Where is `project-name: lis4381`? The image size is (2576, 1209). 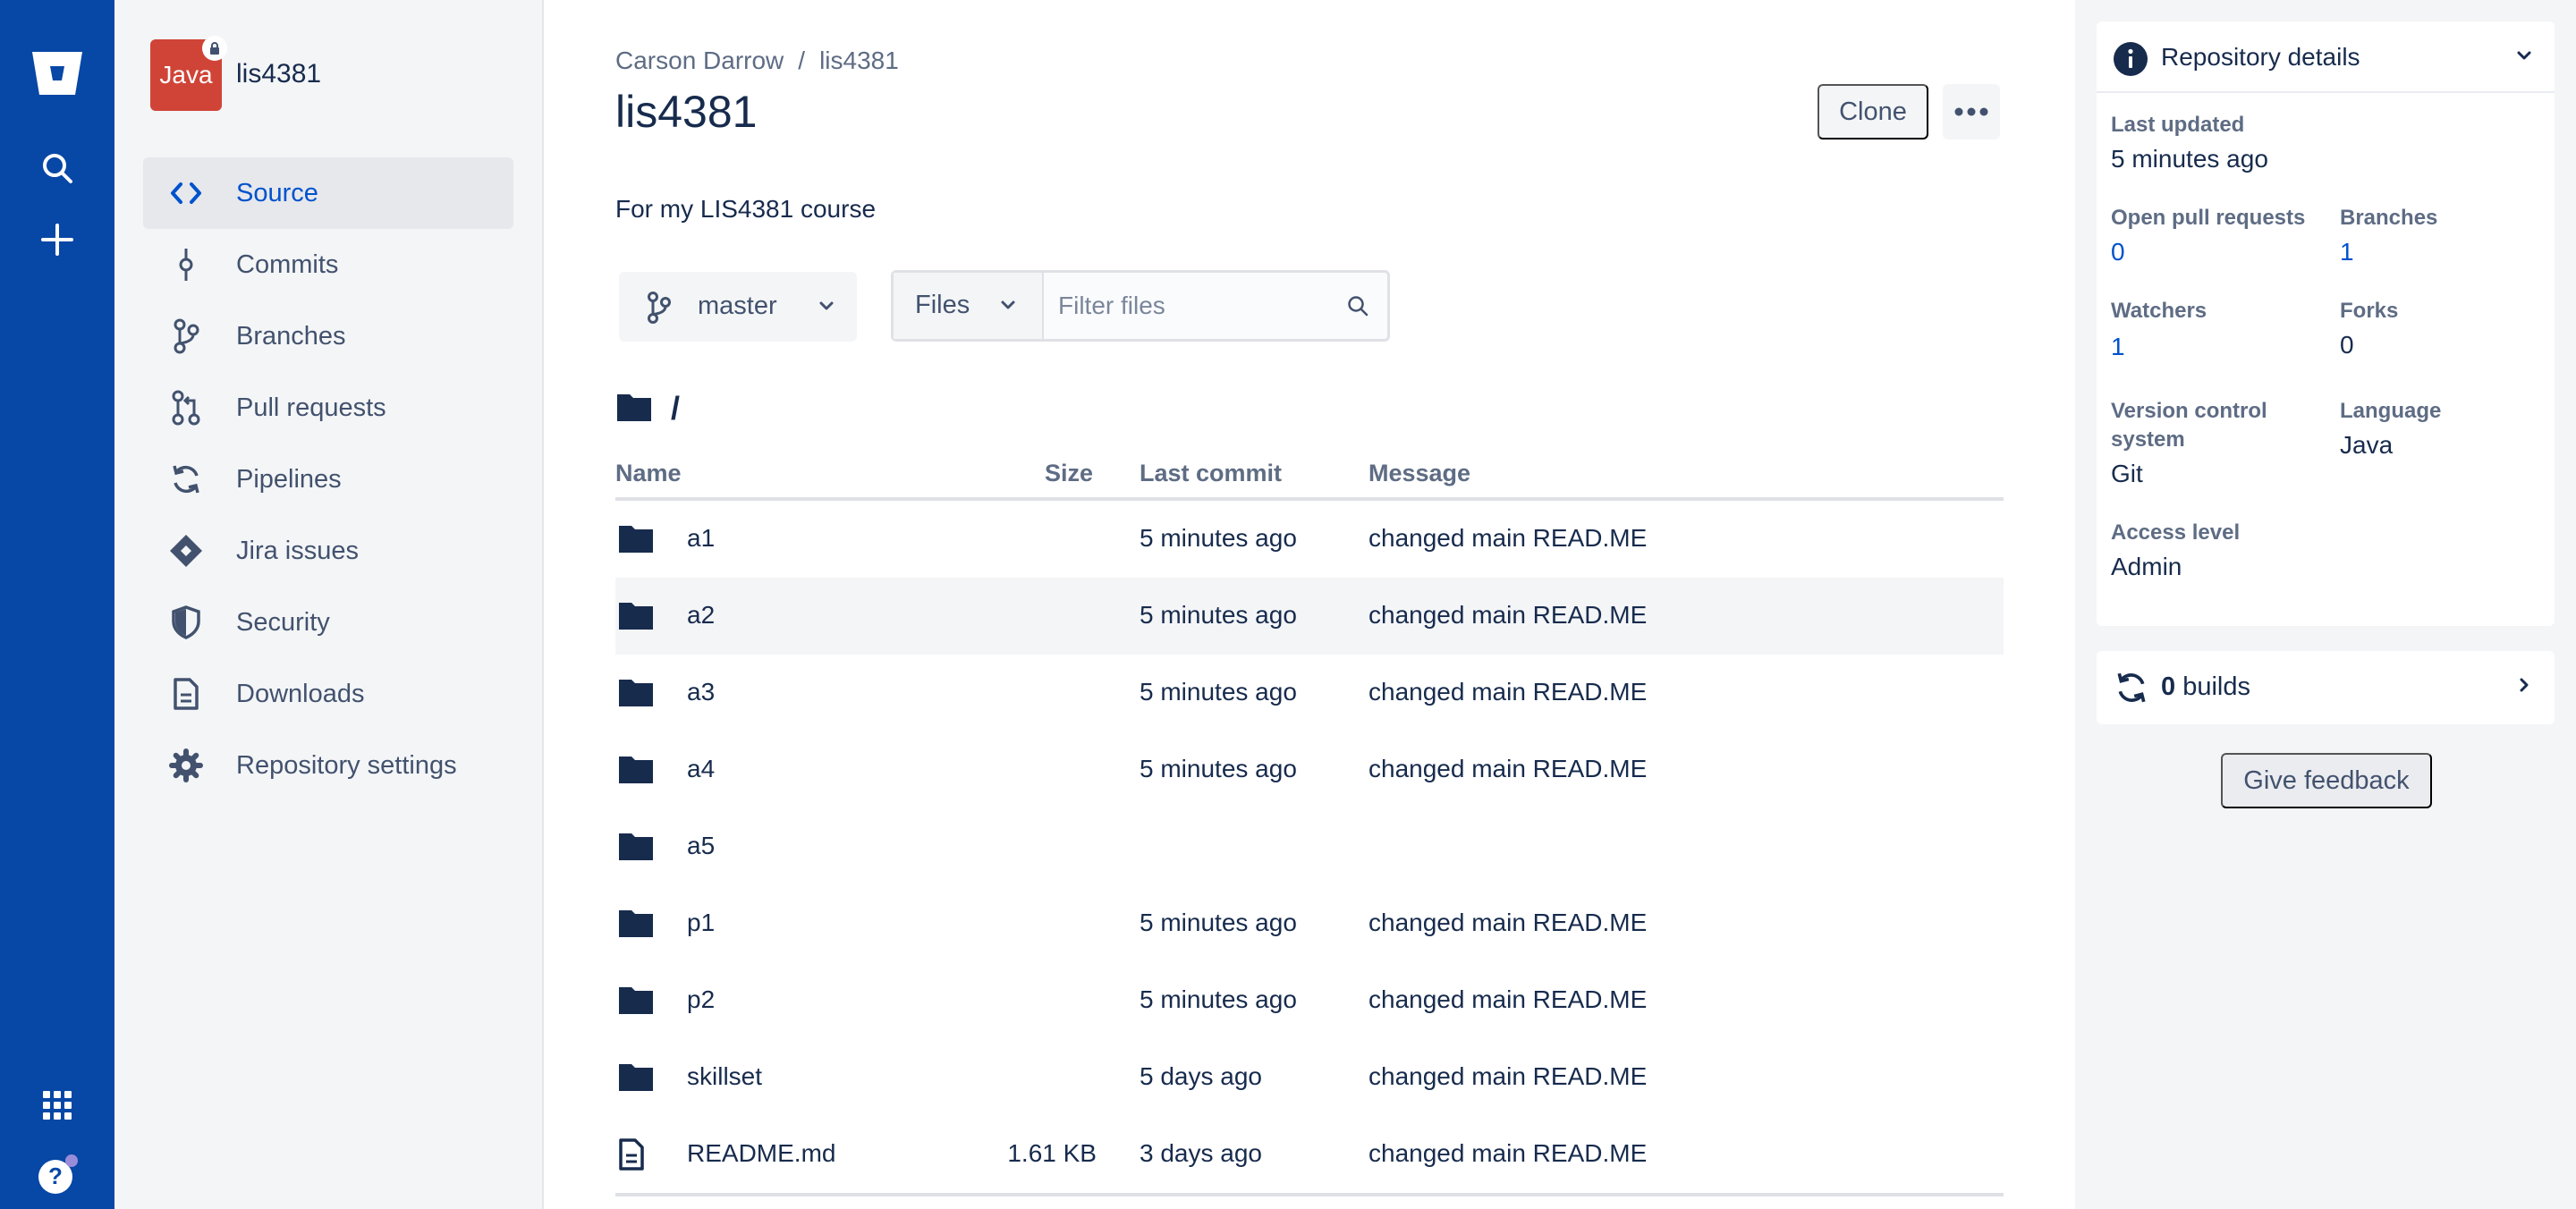 project-name: lis4381 is located at coordinates (278, 74).